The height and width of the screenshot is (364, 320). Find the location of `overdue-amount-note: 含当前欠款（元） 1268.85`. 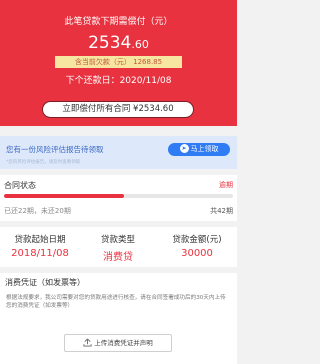

overdue-amount-note: 含当前欠款（元） 1268.85 is located at coordinates (118, 62).